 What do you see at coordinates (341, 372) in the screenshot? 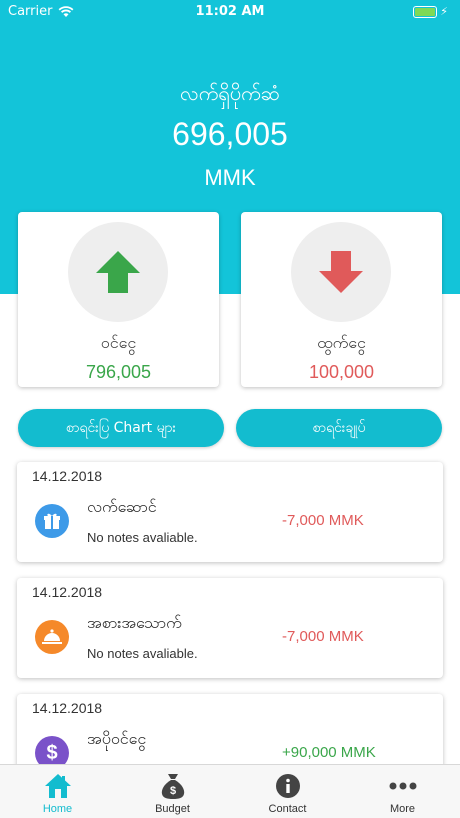
I see `expense-value: 100,000` at bounding box center [341, 372].